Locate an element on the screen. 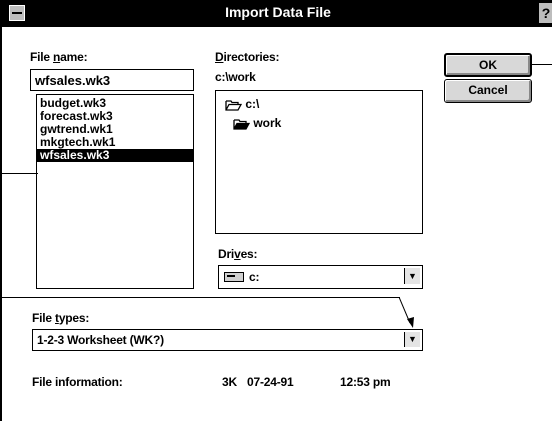  directory-item-root: c:\ is located at coordinates (240, 104).